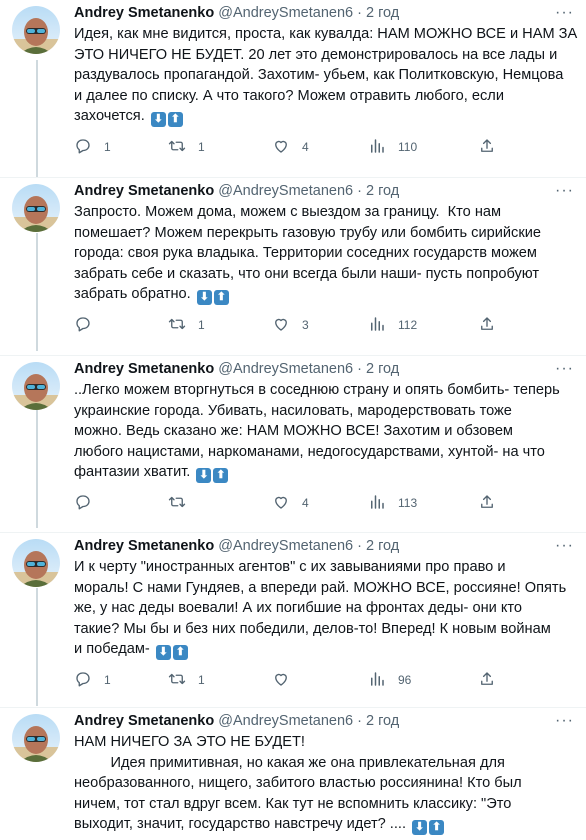 The image size is (586, 840). Describe the element at coordinates (107, 680) in the screenshot. I see `reply-count: 1` at that location.